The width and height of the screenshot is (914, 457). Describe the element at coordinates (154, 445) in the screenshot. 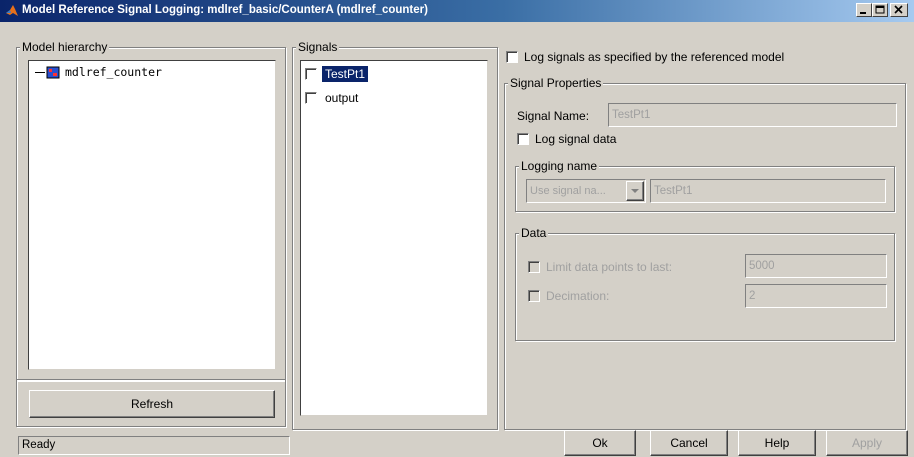

I see `status-bar: Ready` at that location.